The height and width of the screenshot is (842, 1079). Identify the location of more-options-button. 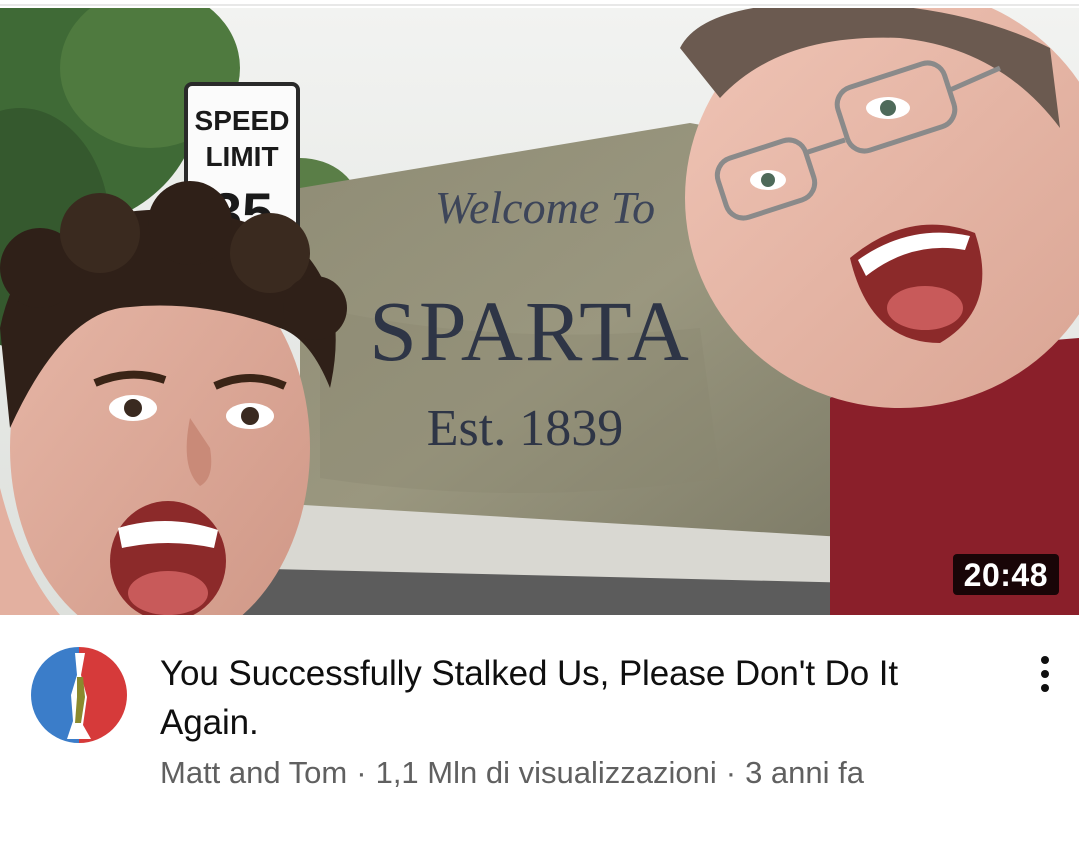
(1045, 674).